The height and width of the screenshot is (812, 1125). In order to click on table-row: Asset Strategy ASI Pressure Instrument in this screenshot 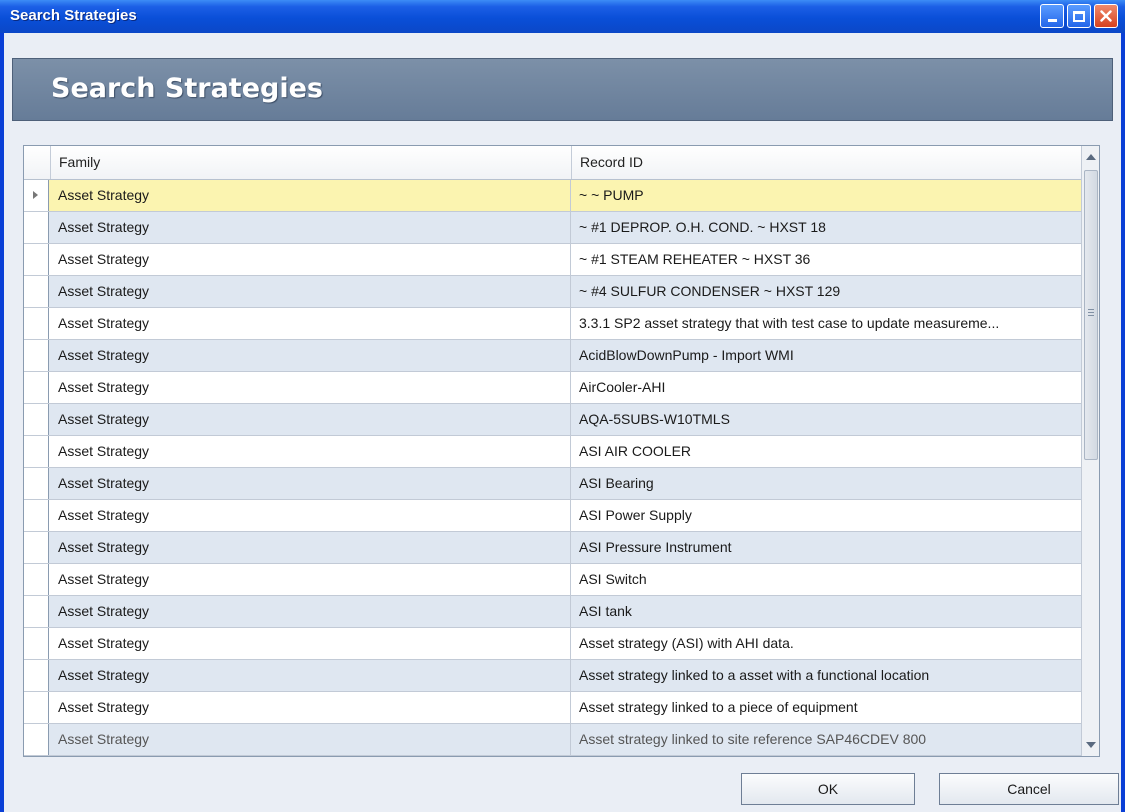, I will do `click(552, 548)`.